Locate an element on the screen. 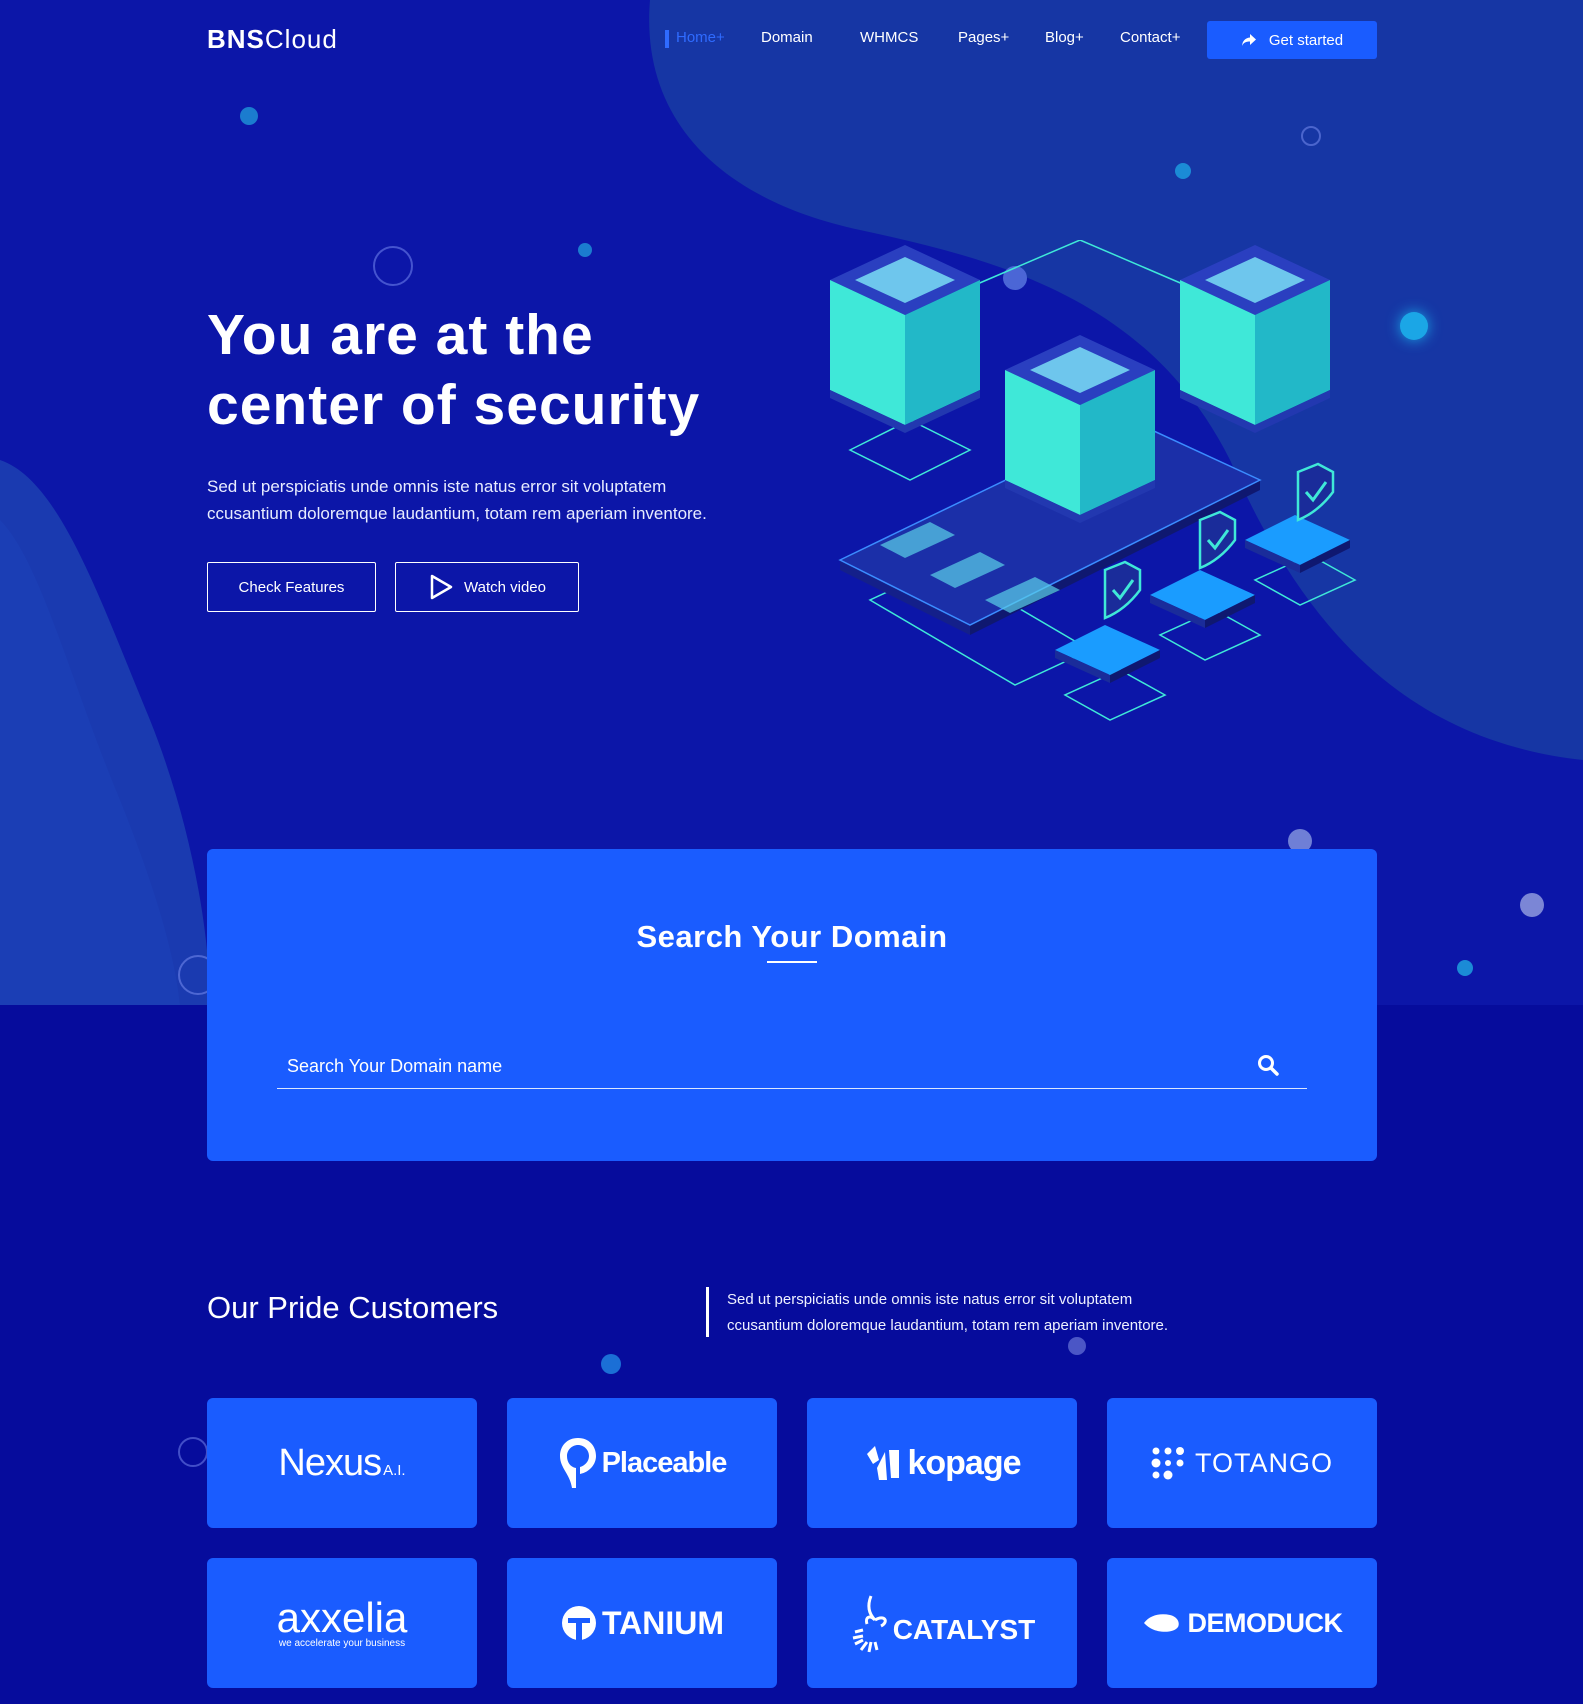 The height and width of the screenshot is (1704, 1583). tanium-logo-text: TANIUM is located at coordinates (663, 1622).